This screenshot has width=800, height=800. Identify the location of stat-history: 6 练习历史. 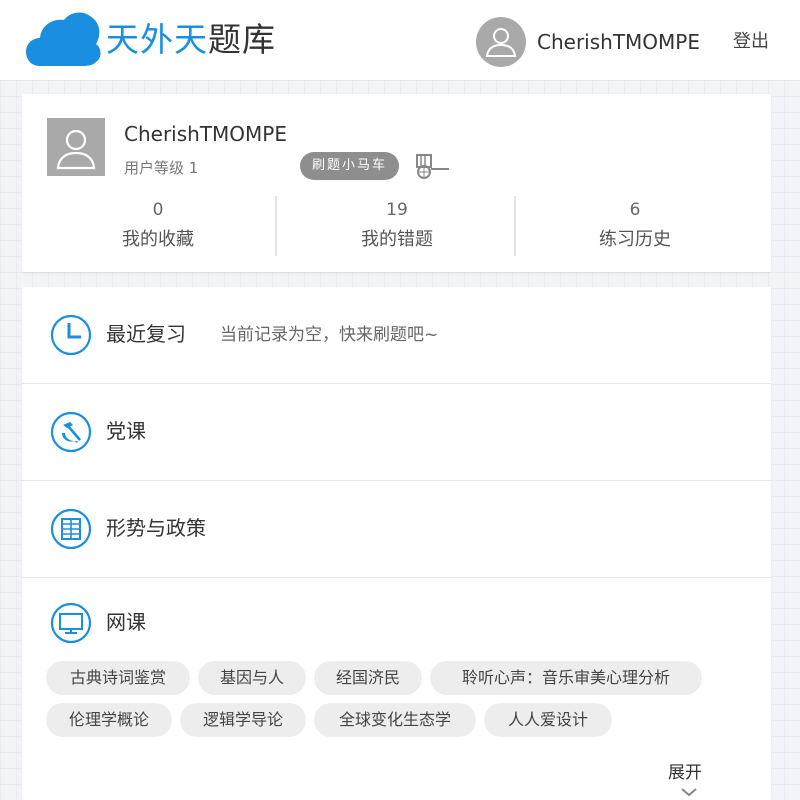
(635, 226).